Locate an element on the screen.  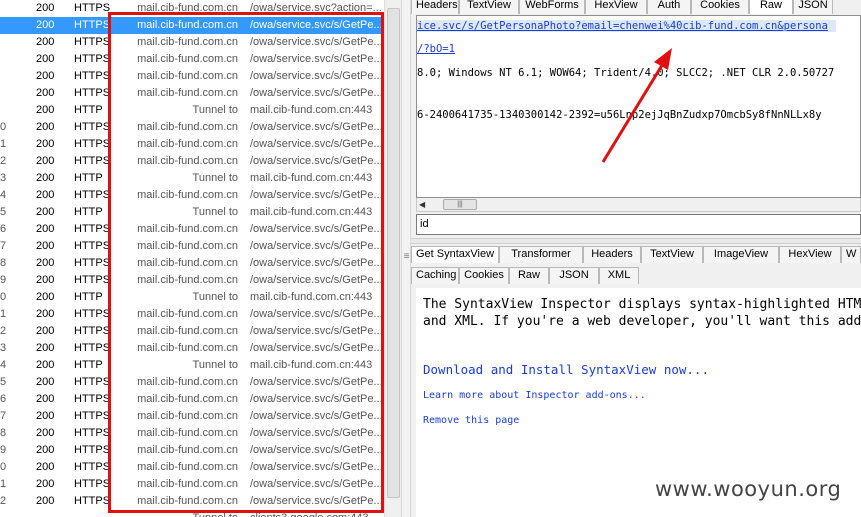
session-id: 6 is located at coordinates (3, 399).